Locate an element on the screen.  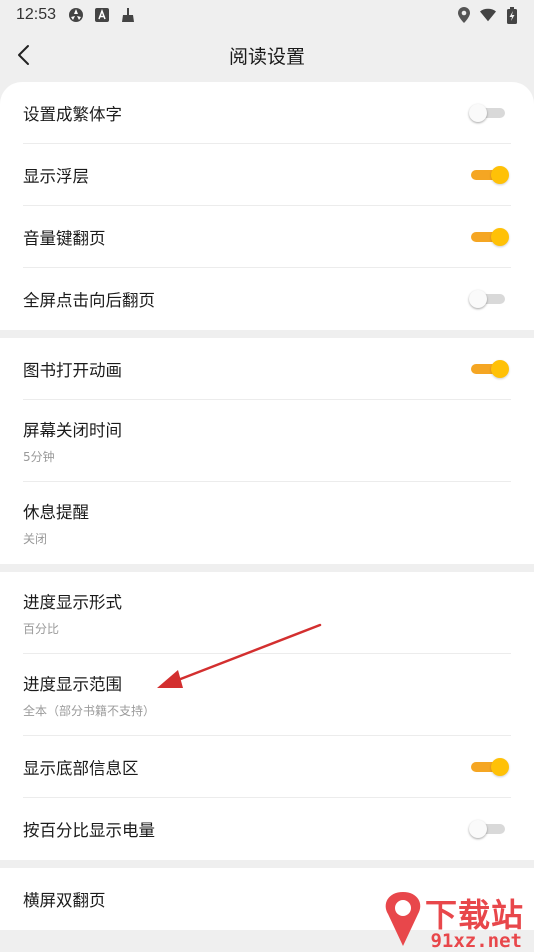
setting-value: 全本（部分书籍不支持） is located at coordinates (89, 710).